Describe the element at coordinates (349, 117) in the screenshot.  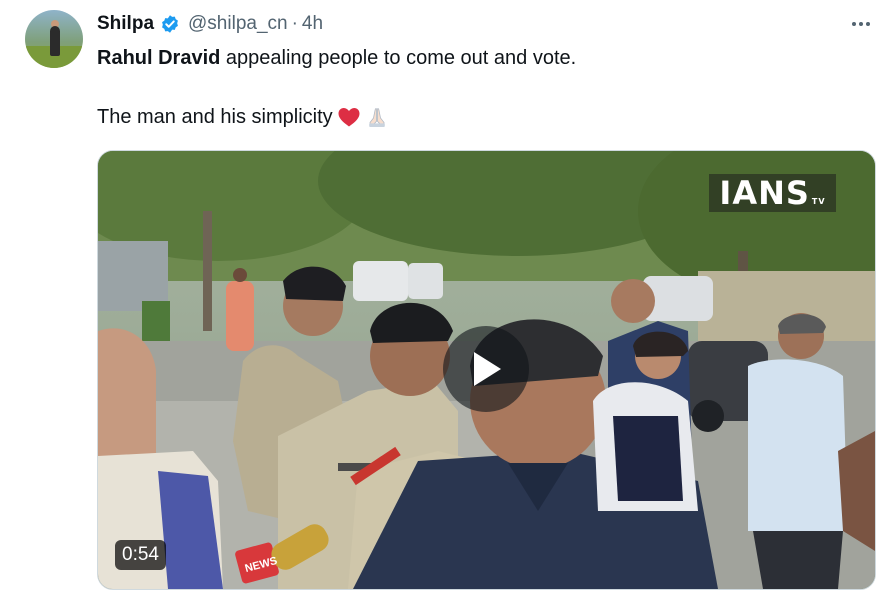
I see `red-heart-icon` at that location.